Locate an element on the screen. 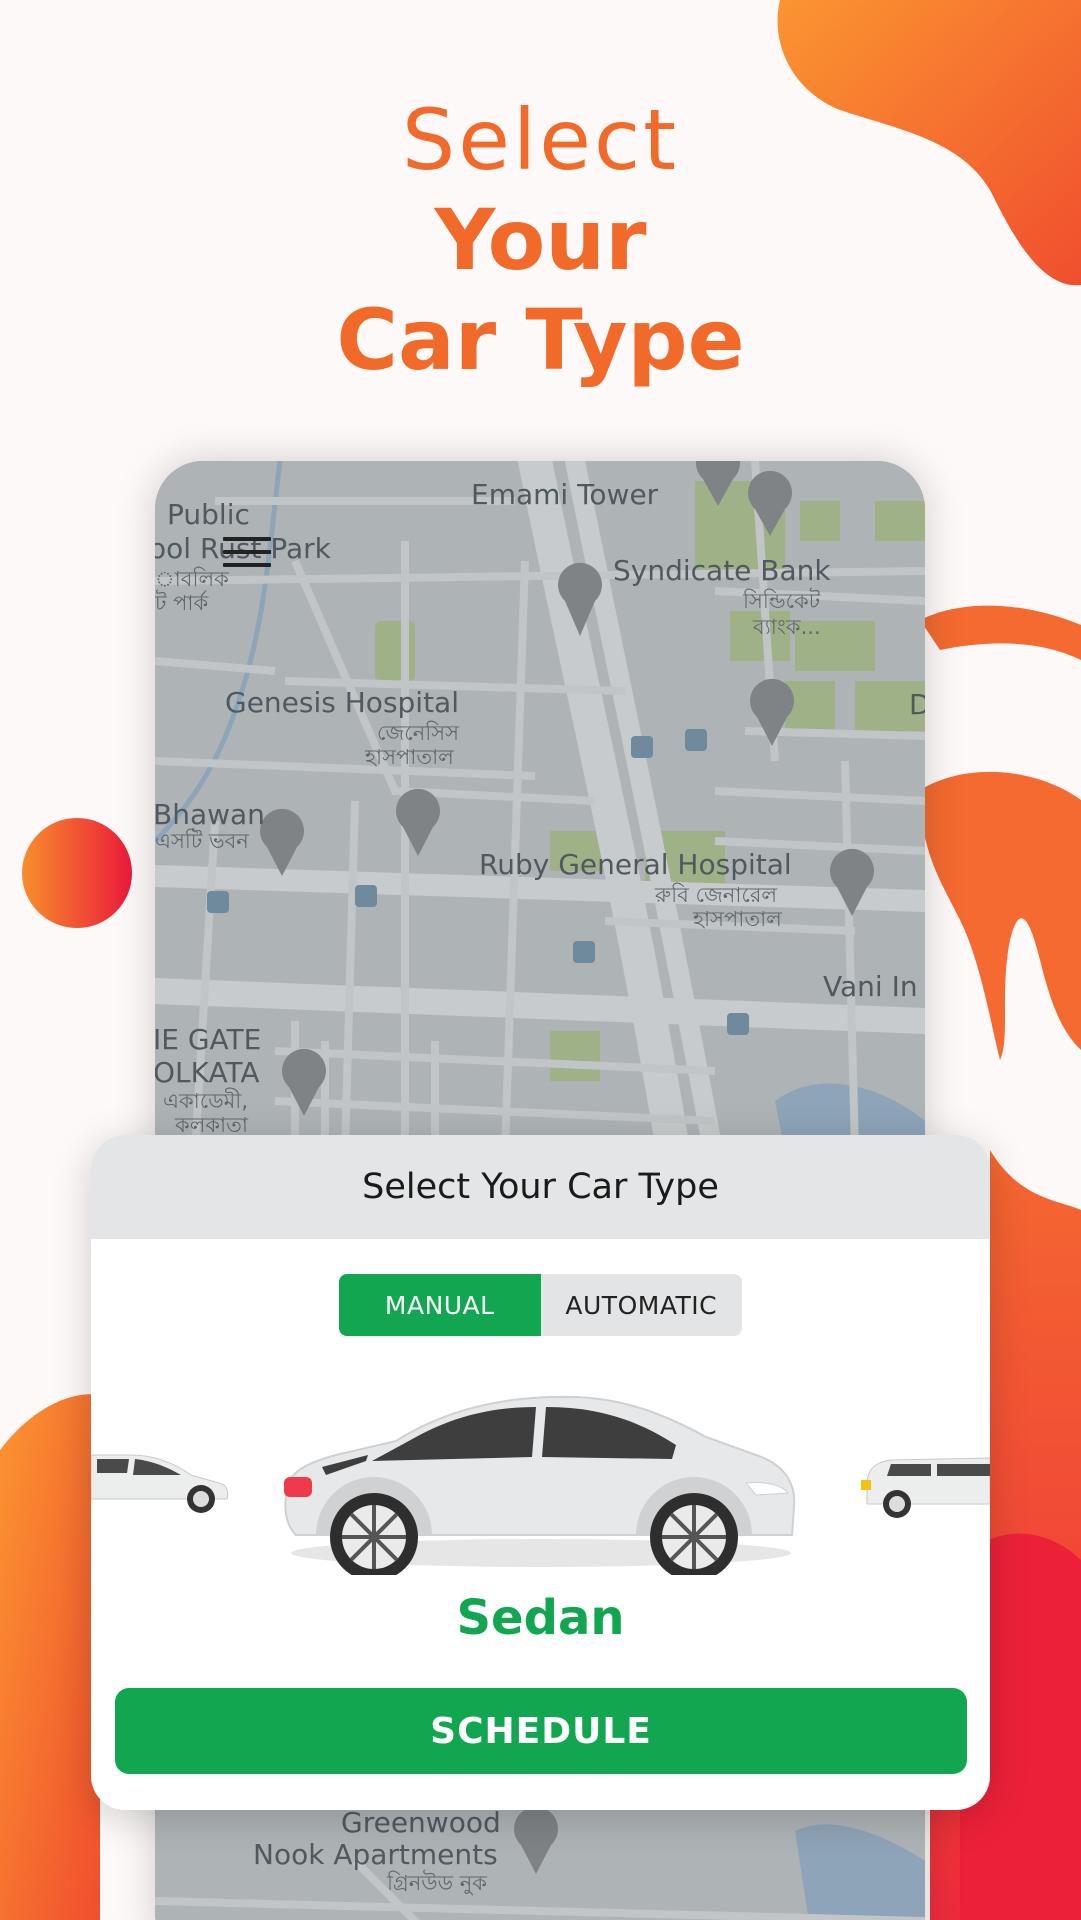 The width and height of the screenshot is (1081, 1920). map-label-nook: Nook Apartments is located at coordinates (375, 1854).